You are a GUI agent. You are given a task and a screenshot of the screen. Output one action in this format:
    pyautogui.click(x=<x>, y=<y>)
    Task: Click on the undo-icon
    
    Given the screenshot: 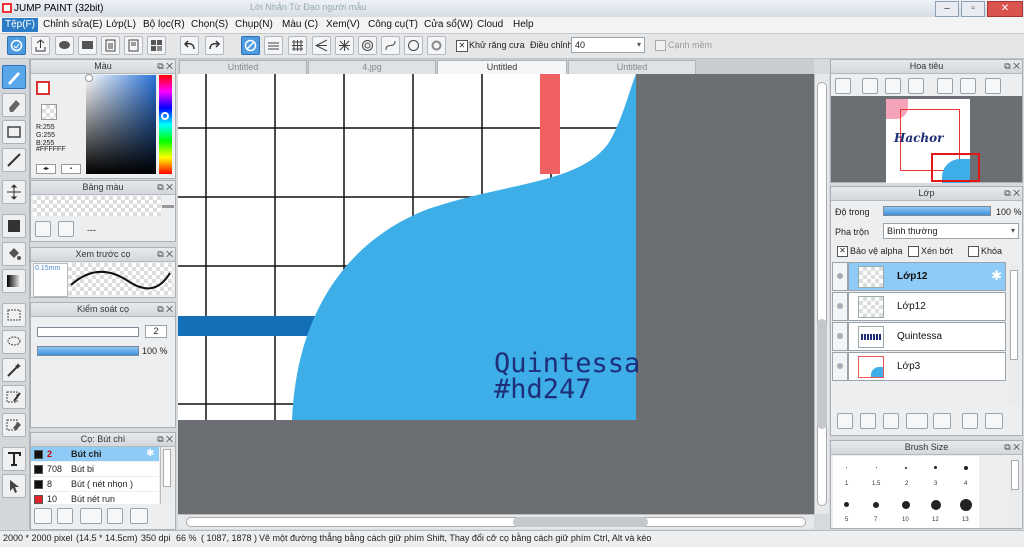 What is the action you would take?
    pyautogui.click(x=189, y=45)
    